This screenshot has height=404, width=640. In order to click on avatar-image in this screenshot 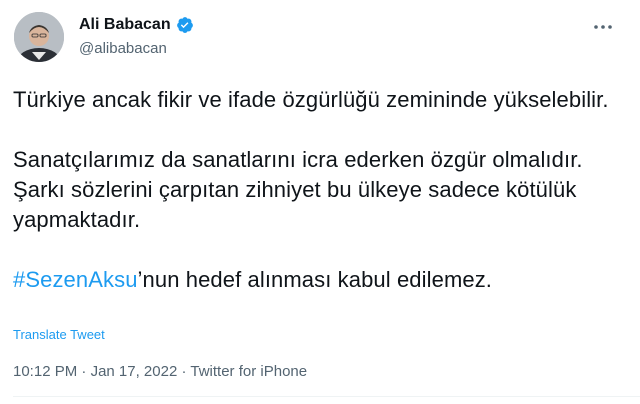, I will do `click(39, 37)`.